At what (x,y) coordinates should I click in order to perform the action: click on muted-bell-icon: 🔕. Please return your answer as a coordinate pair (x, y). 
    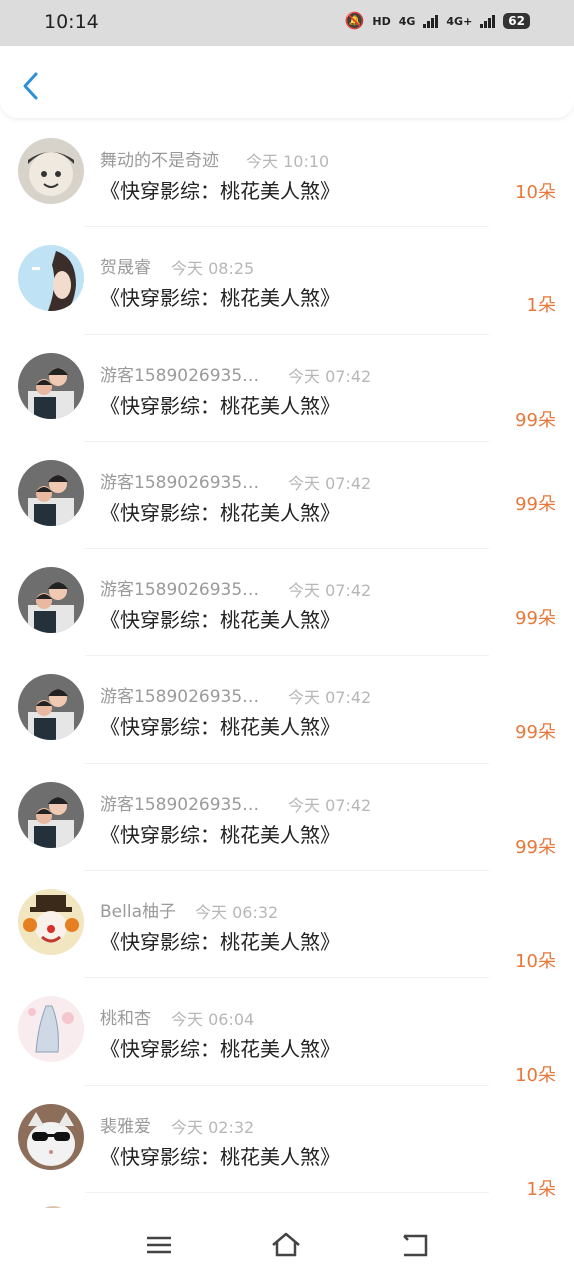
    Looking at the image, I should click on (354, 20).